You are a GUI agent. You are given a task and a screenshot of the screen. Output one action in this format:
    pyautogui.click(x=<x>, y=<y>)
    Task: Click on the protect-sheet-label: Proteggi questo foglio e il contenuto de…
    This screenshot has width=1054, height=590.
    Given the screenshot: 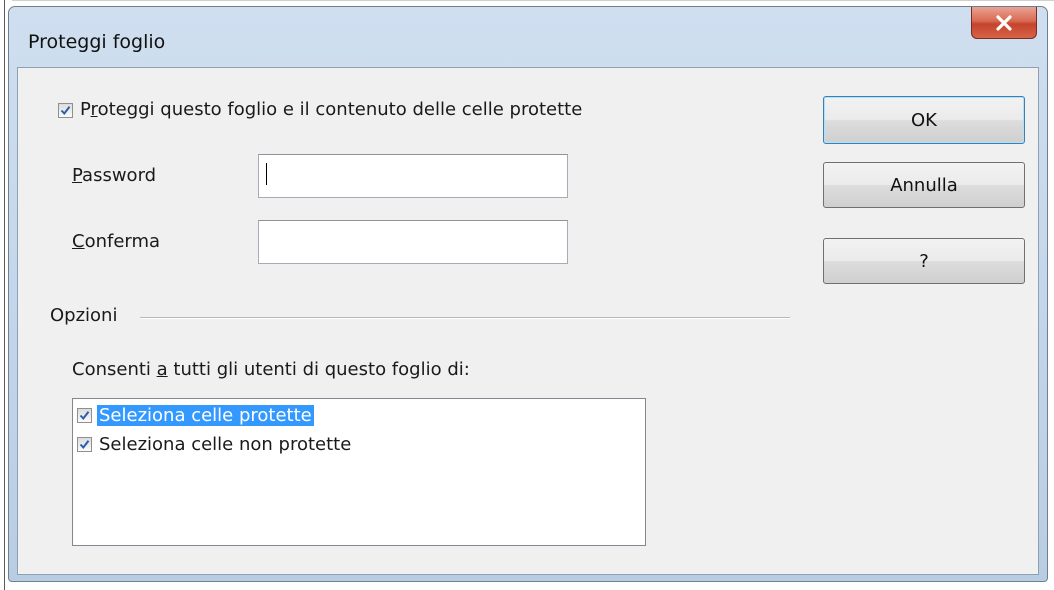 What is the action you would take?
    pyautogui.click(x=331, y=109)
    